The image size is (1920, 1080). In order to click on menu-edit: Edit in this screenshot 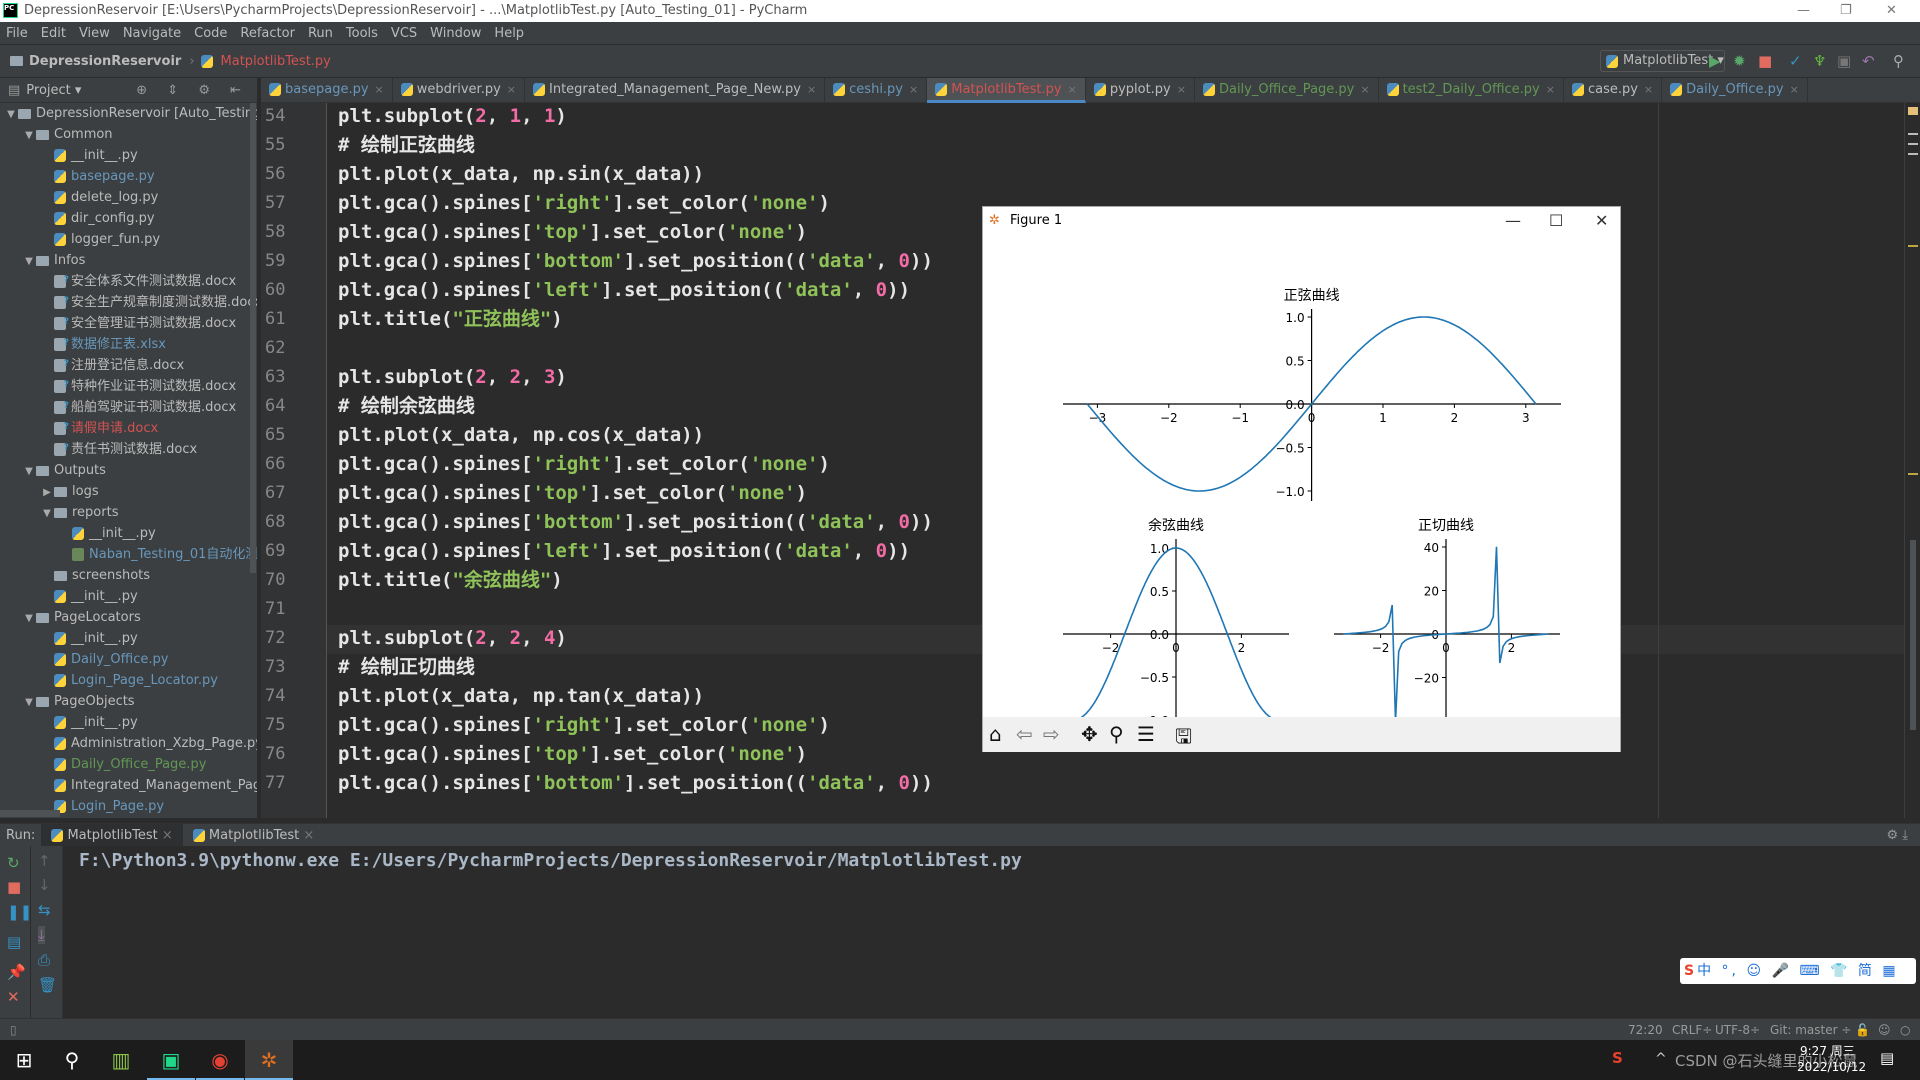, I will do `click(53, 33)`.